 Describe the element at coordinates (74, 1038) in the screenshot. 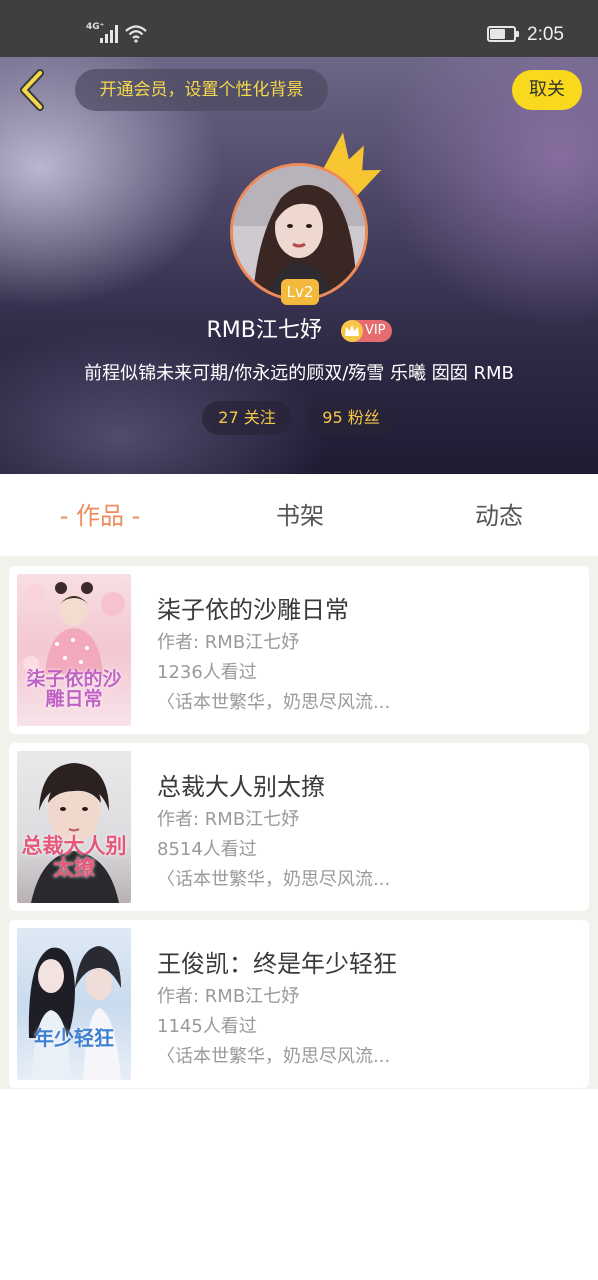

I see `cover-title: 年少轻狂` at that location.